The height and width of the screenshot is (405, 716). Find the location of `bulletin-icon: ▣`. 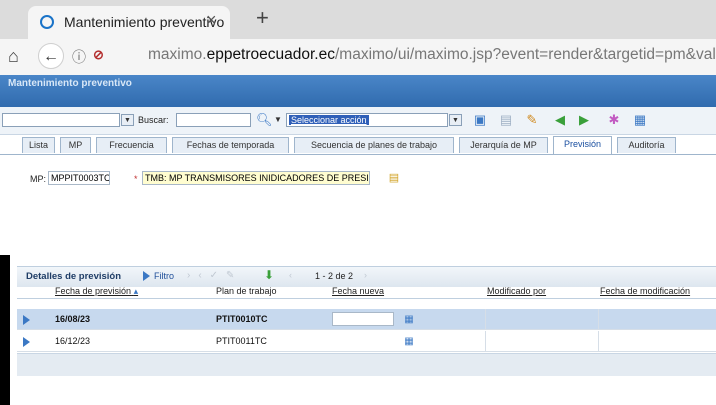

bulletin-icon: ▣ is located at coordinates (480, 120).